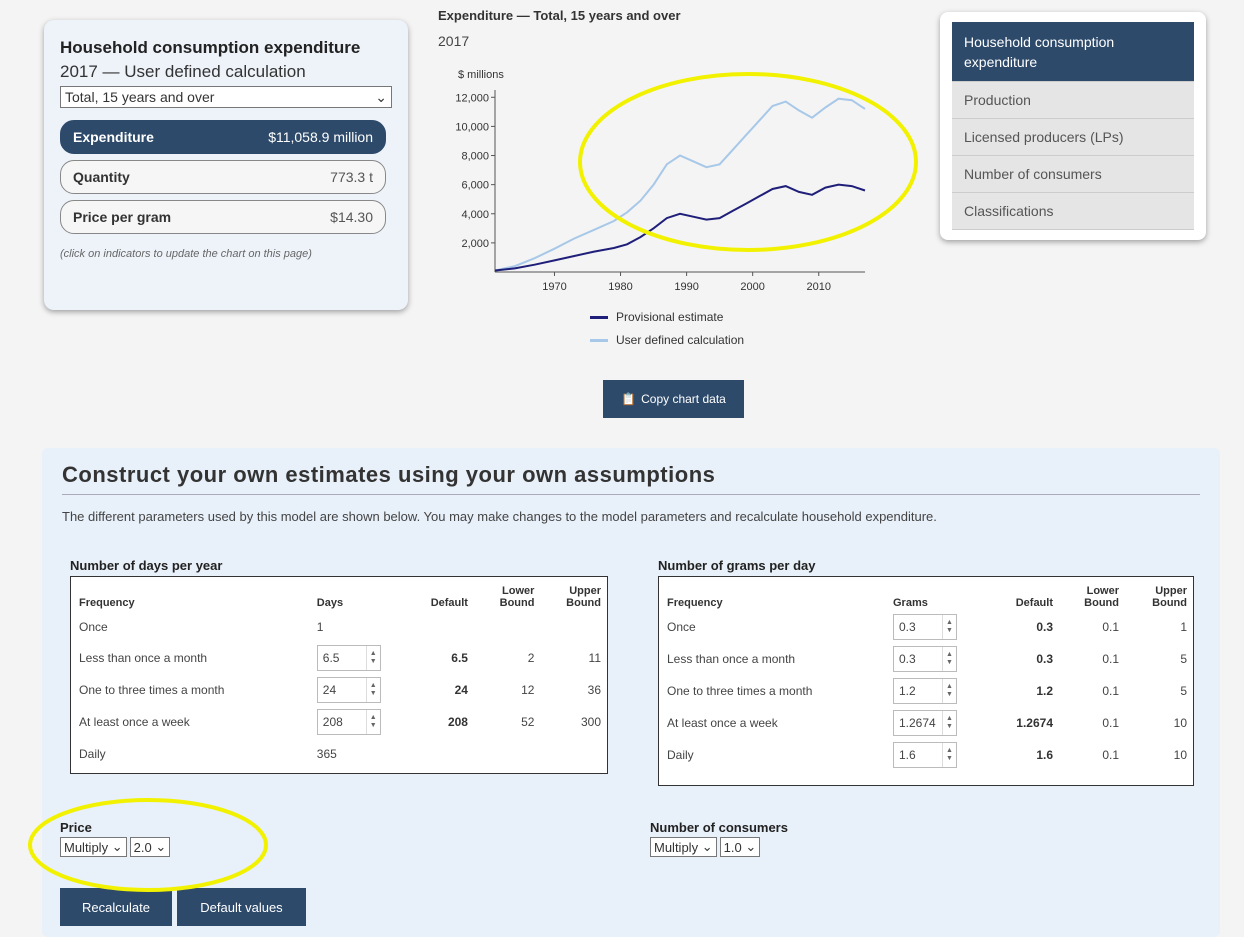 This screenshot has width=1244, height=937. What do you see at coordinates (475, 215) in the screenshot?
I see `y-tick-label: 4,000` at bounding box center [475, 215].